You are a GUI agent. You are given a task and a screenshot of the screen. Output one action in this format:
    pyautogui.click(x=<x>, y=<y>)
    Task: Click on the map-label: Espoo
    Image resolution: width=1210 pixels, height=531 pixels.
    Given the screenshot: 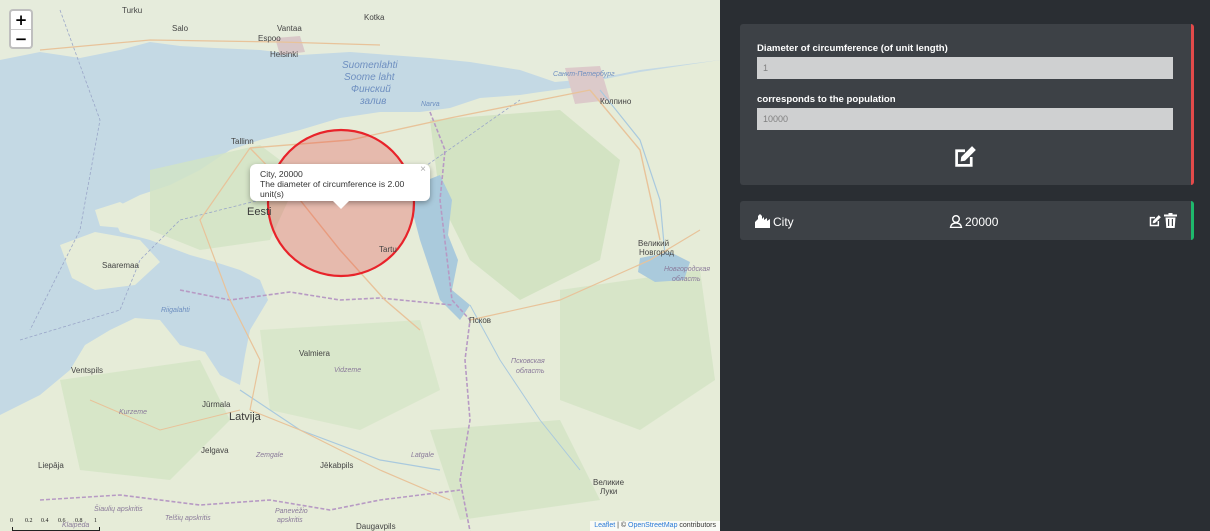 What is the action you would take?
    pyautogui.click(x=269, y=38)
    